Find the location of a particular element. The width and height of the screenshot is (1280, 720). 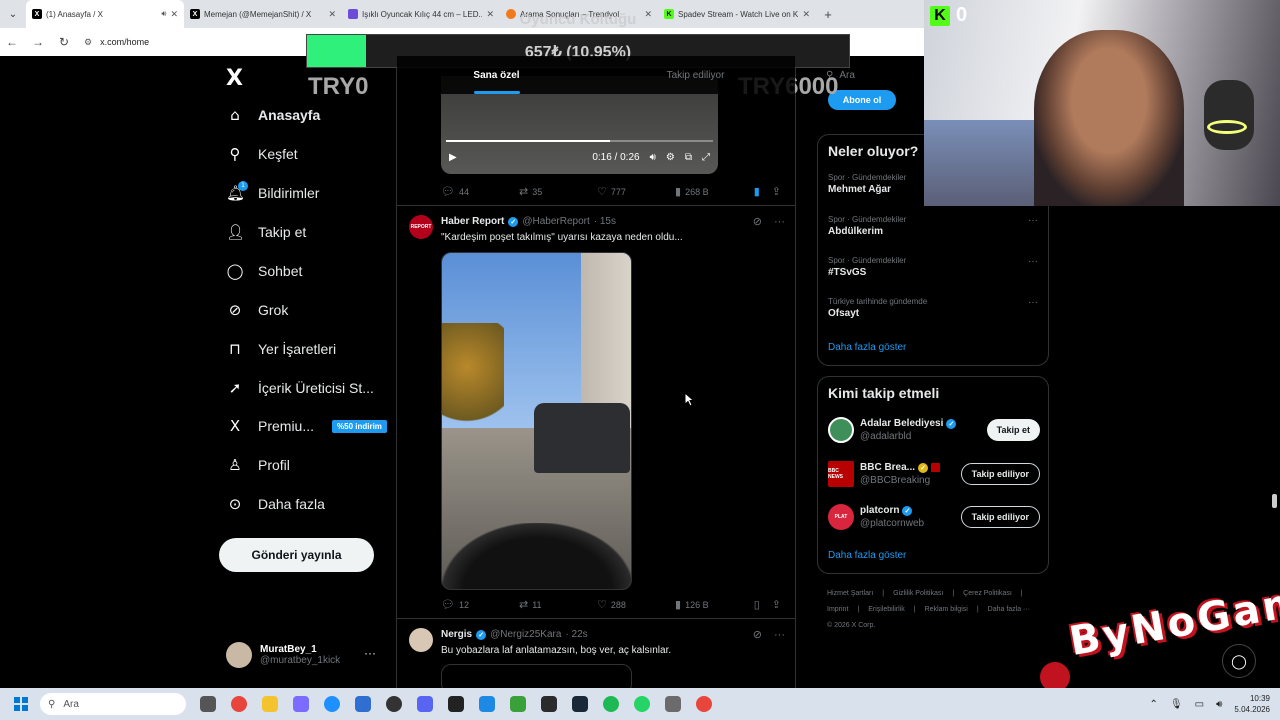

avatar: REPORT is located at coordinates (421, 227).